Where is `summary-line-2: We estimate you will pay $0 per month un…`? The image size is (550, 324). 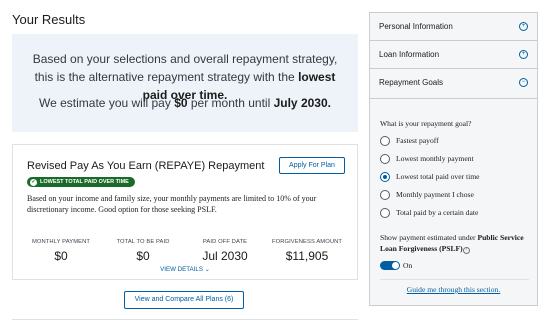 summary-line-2: We estimate you will pay $0 per month un… is located at coordinates (185, 103).